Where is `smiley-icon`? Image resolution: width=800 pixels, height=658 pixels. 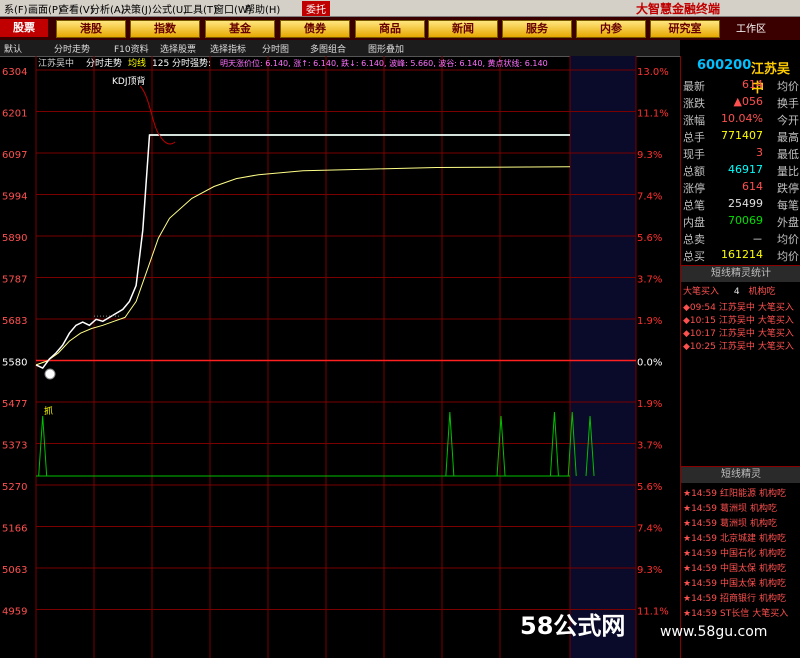 smiley-icon is located at coordinates (50, 374).